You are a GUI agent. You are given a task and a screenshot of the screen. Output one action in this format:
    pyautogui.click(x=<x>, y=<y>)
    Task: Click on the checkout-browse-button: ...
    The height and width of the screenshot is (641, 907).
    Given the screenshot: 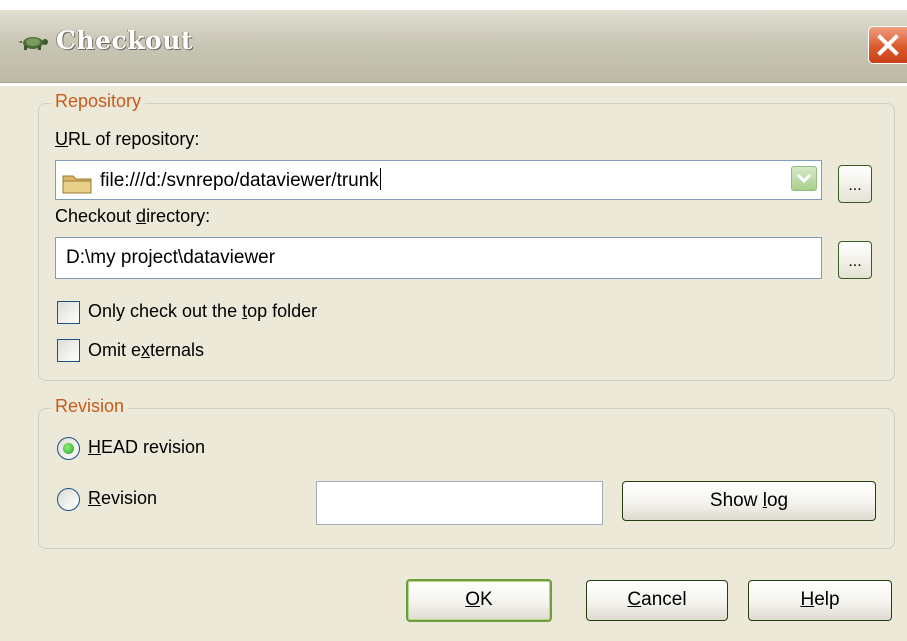 What is the action you would take?
    pyautogui.click(x=855, y=260)
    